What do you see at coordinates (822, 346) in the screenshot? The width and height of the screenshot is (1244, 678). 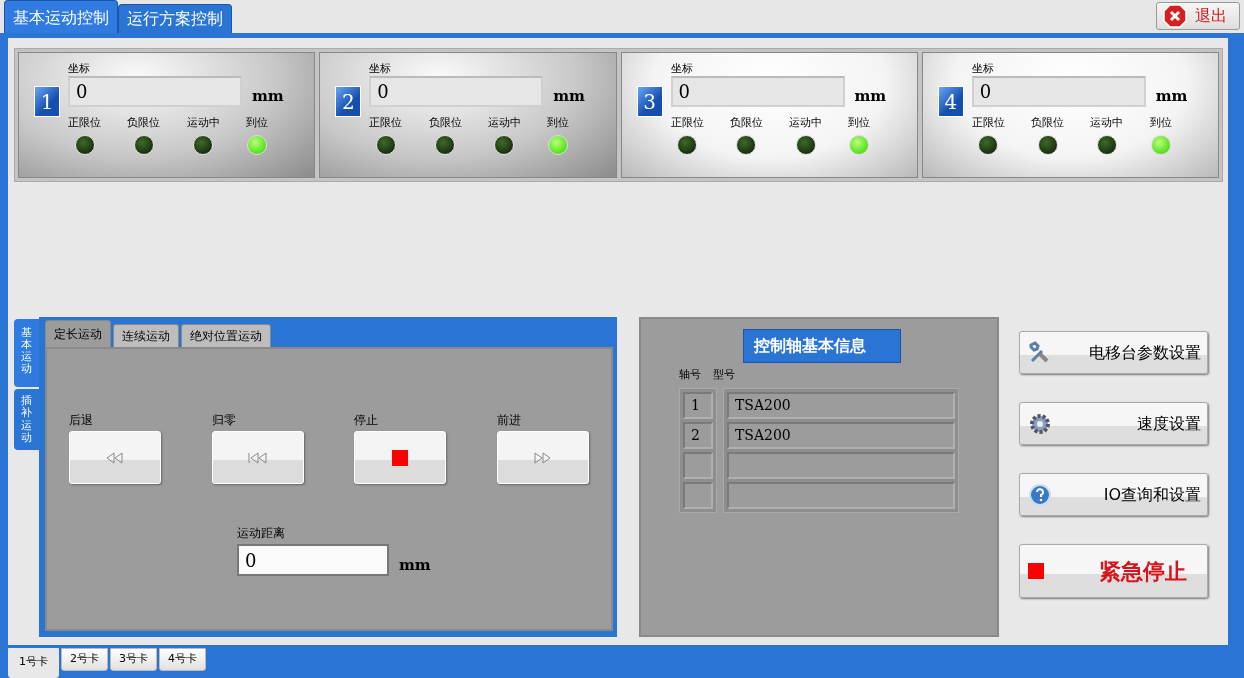 I see `axis-info-title: 控制轴基本信息` at bounding box center [822, 346].